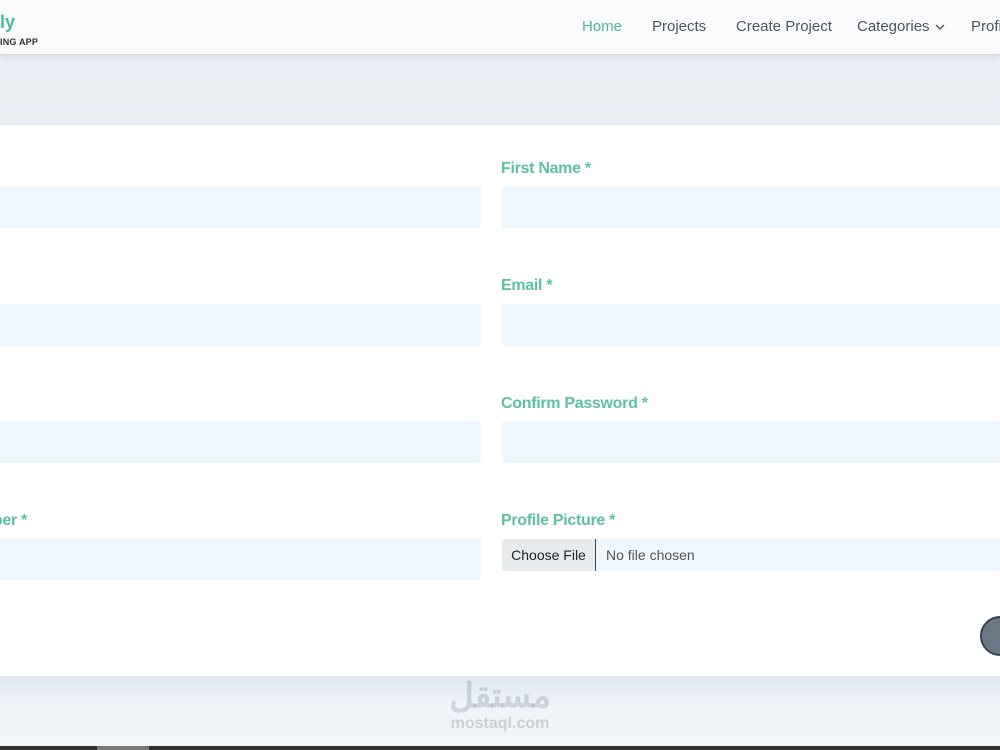 Image resolution: width=1000 pixels, height=750 pixels. I want to click on logo-tagline: ING APP, so click(19, 42).